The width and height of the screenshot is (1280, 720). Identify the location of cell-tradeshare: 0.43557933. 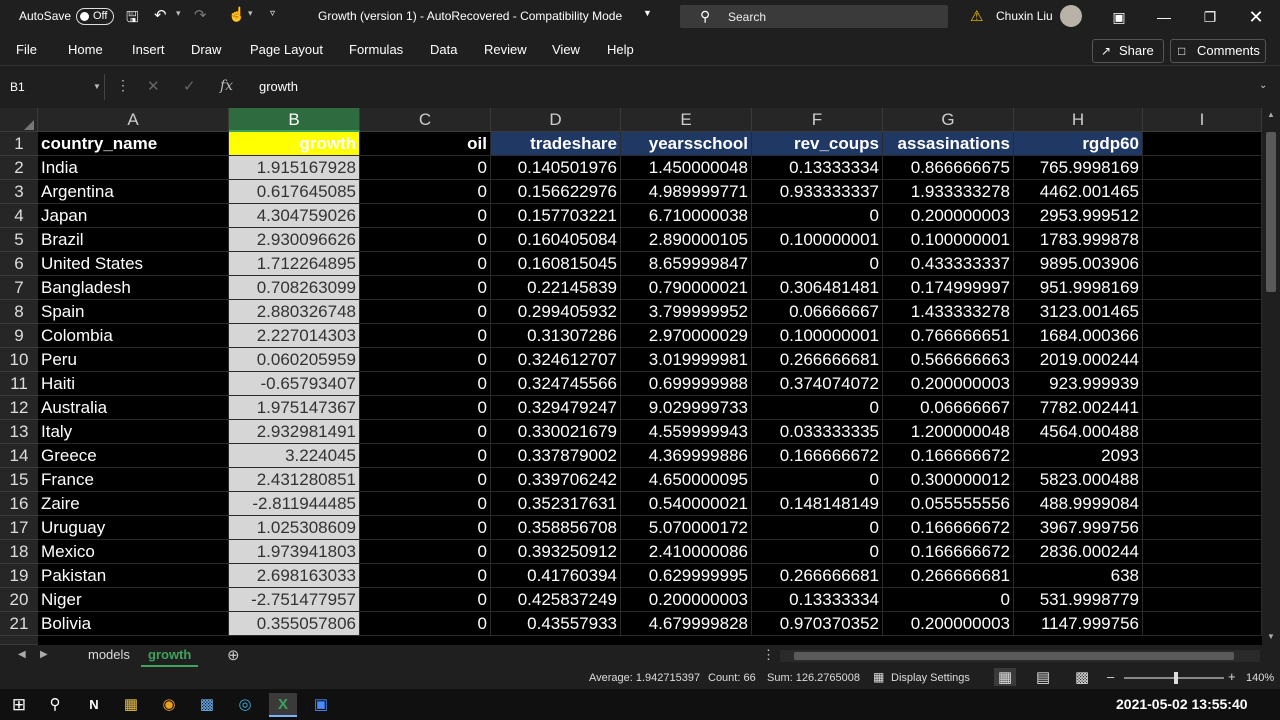
(556, 624).